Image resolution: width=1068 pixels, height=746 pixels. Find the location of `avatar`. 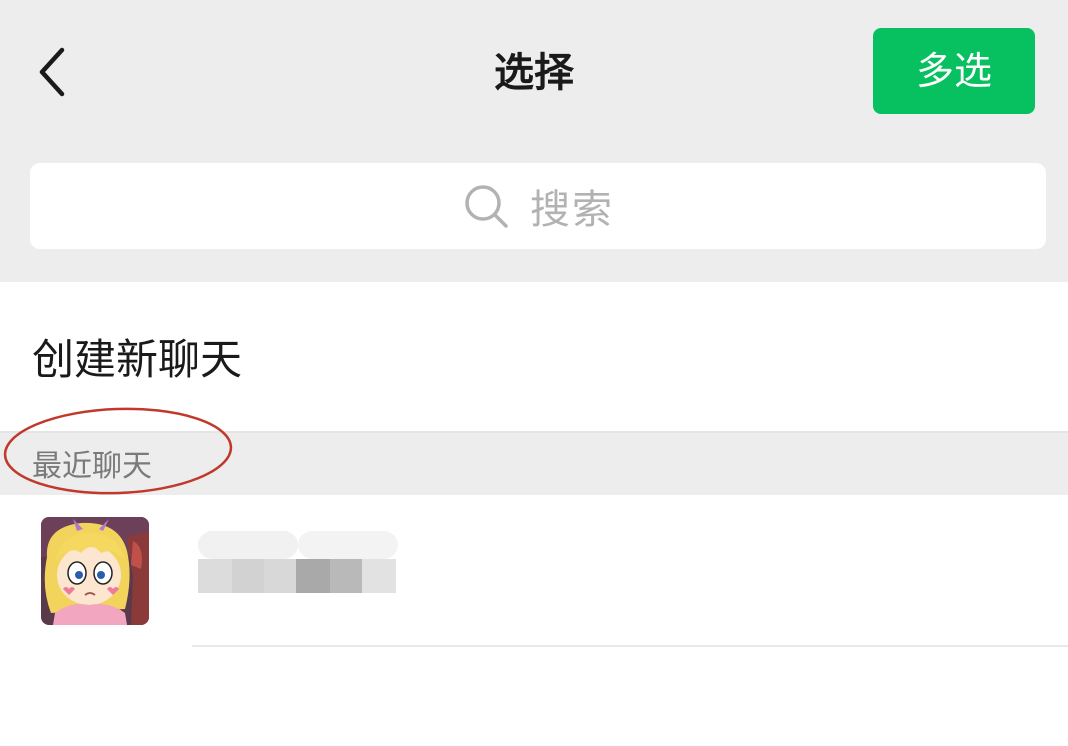

avatar is located at coordinates (95, 571).